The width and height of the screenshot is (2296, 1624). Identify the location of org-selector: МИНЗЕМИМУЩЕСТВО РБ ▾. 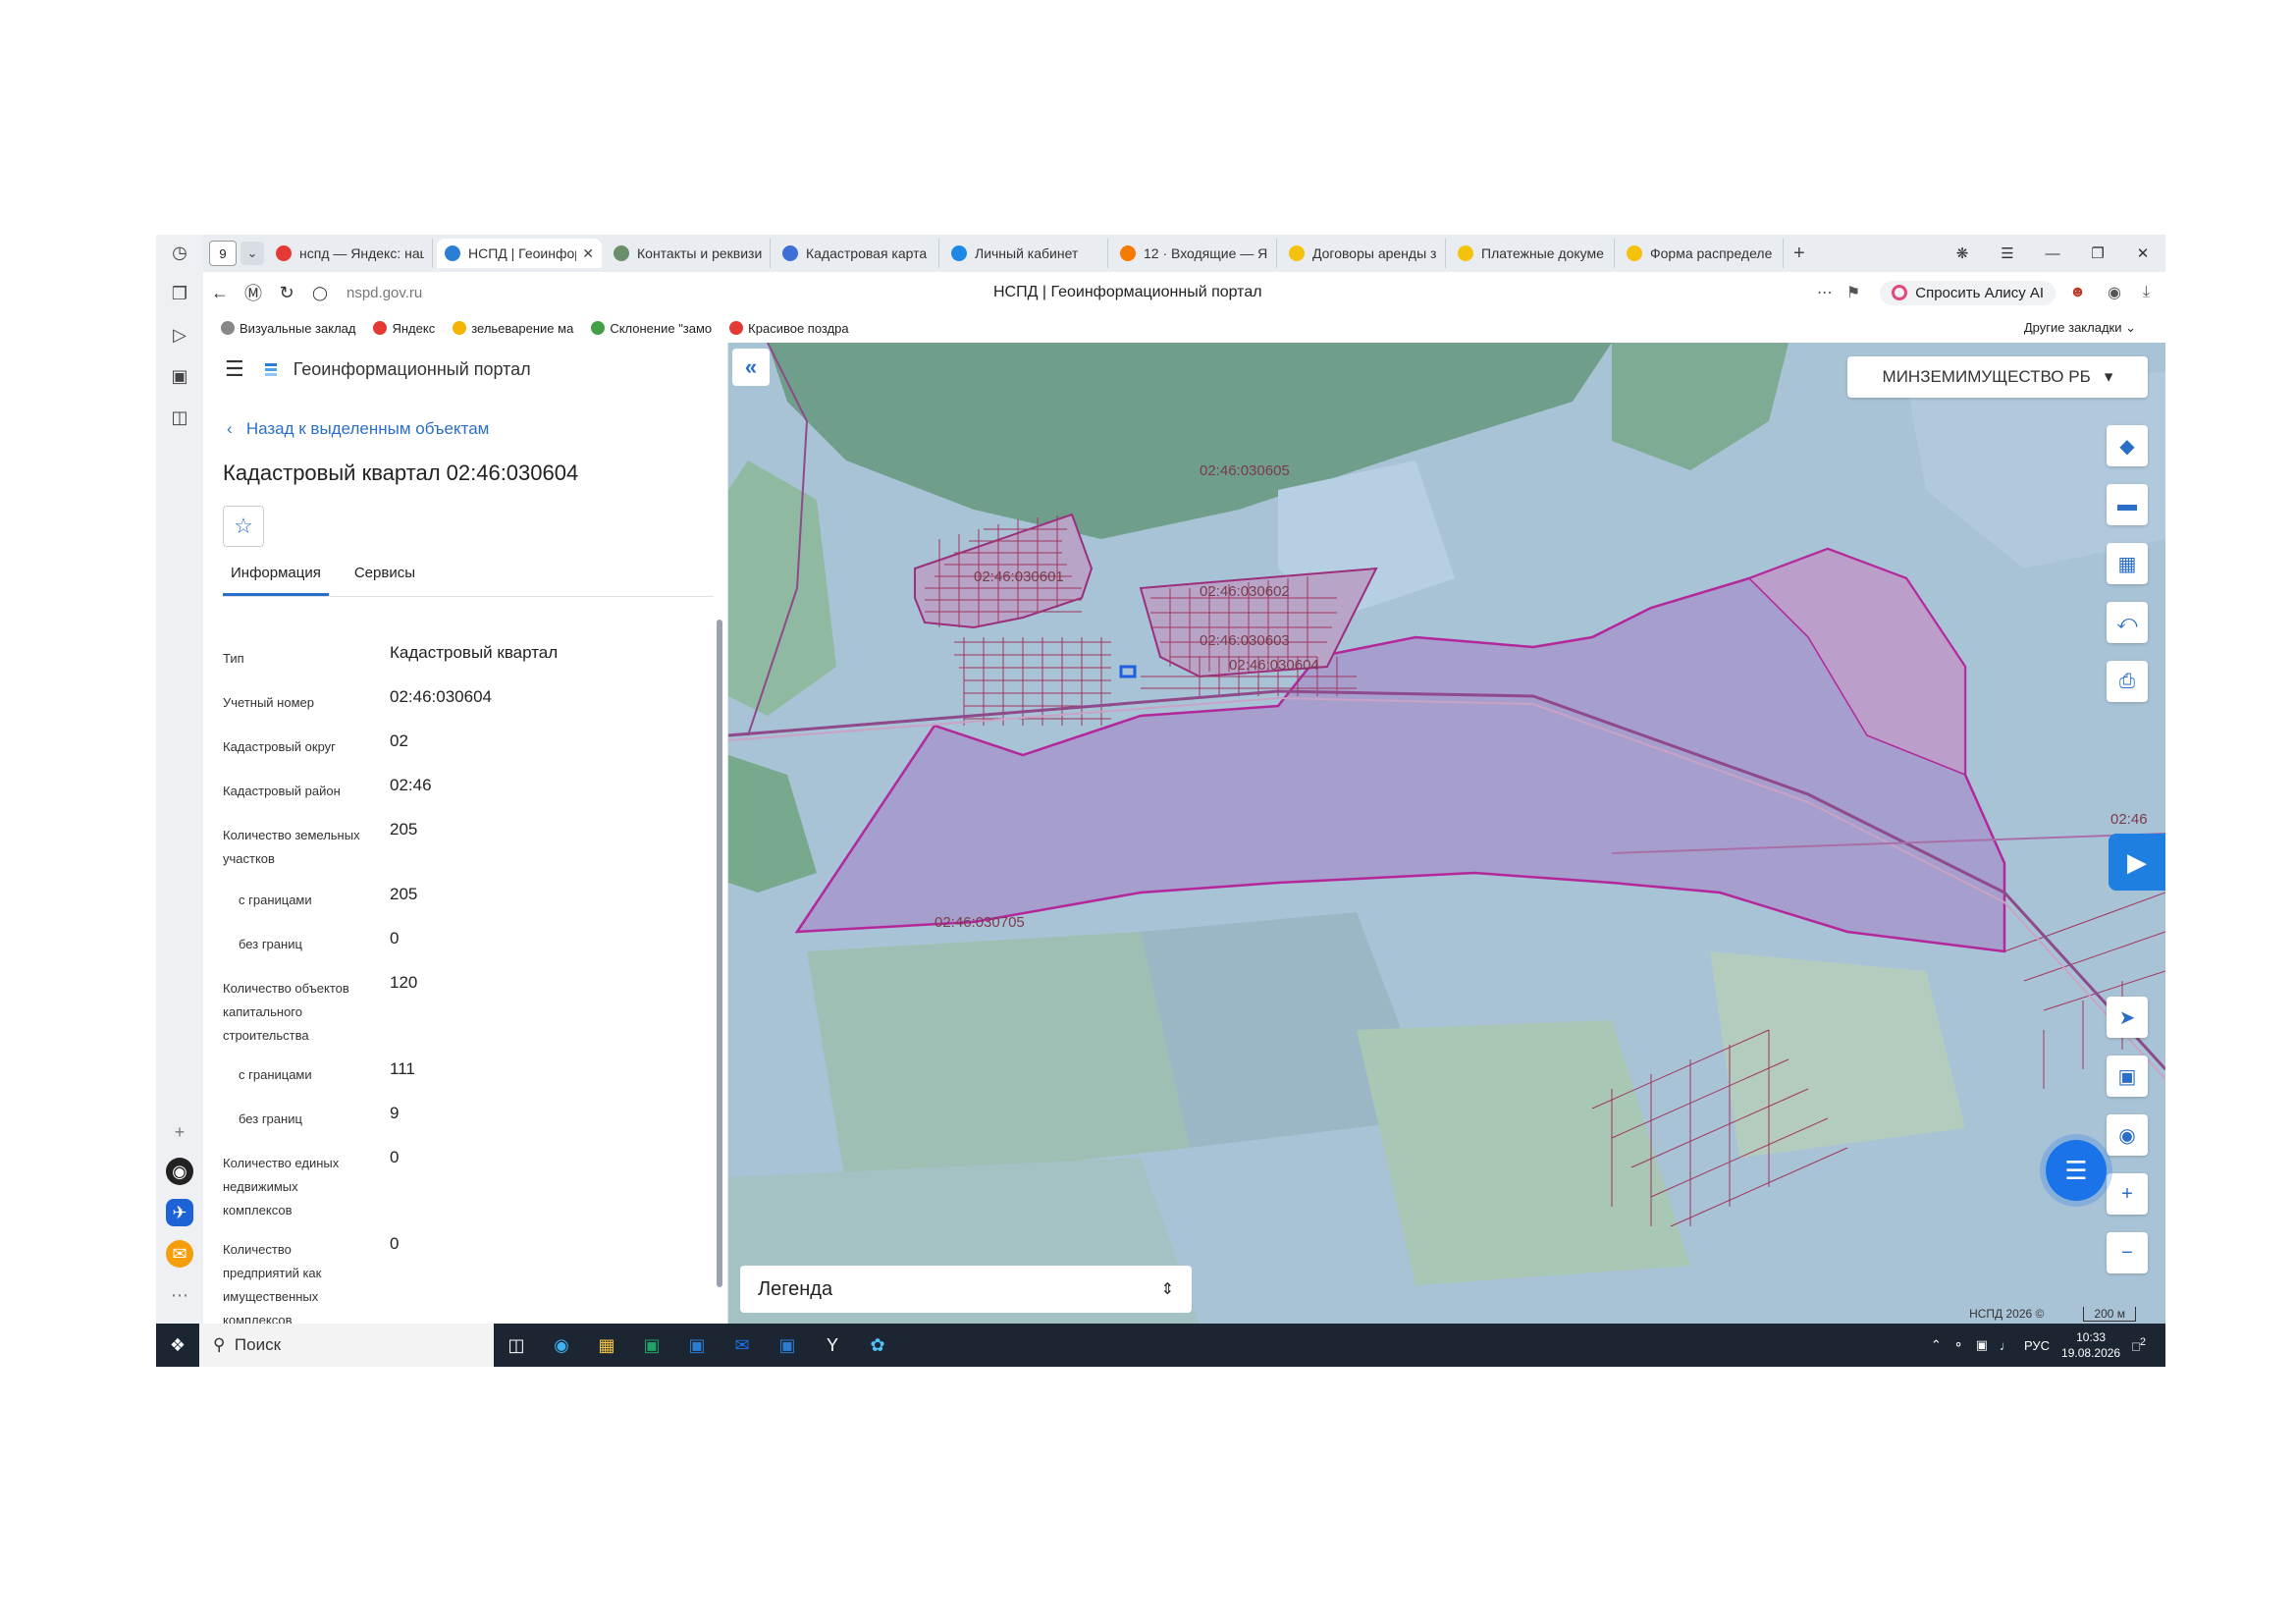
(1997, 377).